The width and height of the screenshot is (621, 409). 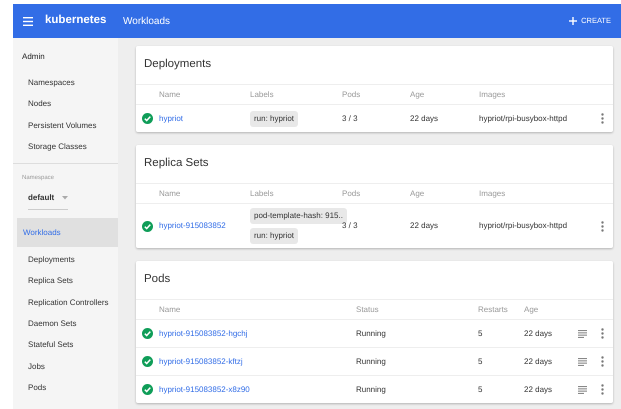 I want to click on sidebar-item: Stateful Sets, so click(x=65, y=345).